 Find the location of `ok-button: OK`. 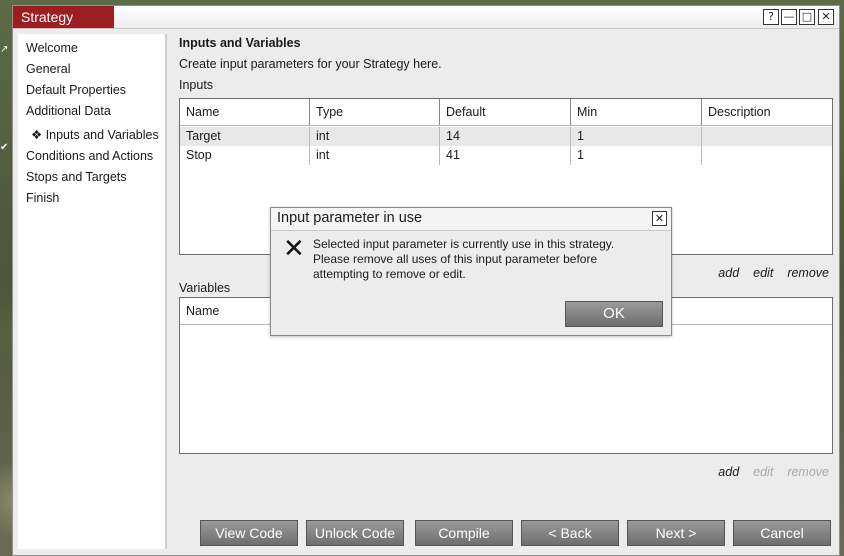

ok-button: OK is located at coordinates (614, 314).